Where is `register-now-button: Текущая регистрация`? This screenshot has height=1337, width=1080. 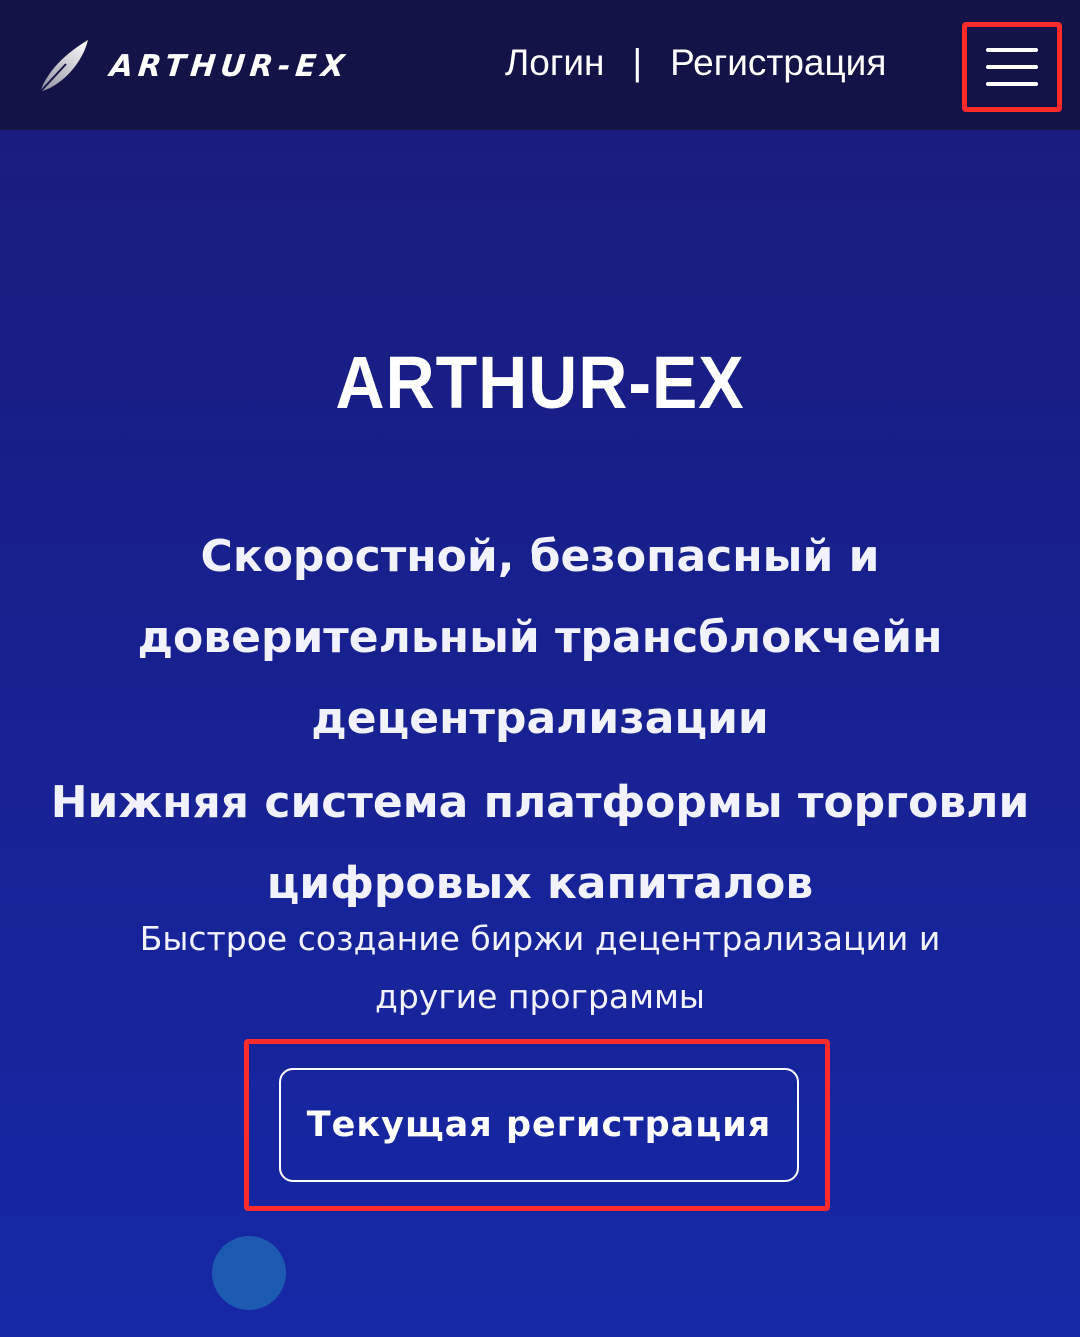
register-now-button: Текущая регистрация is located at coordinates (539, 1125).